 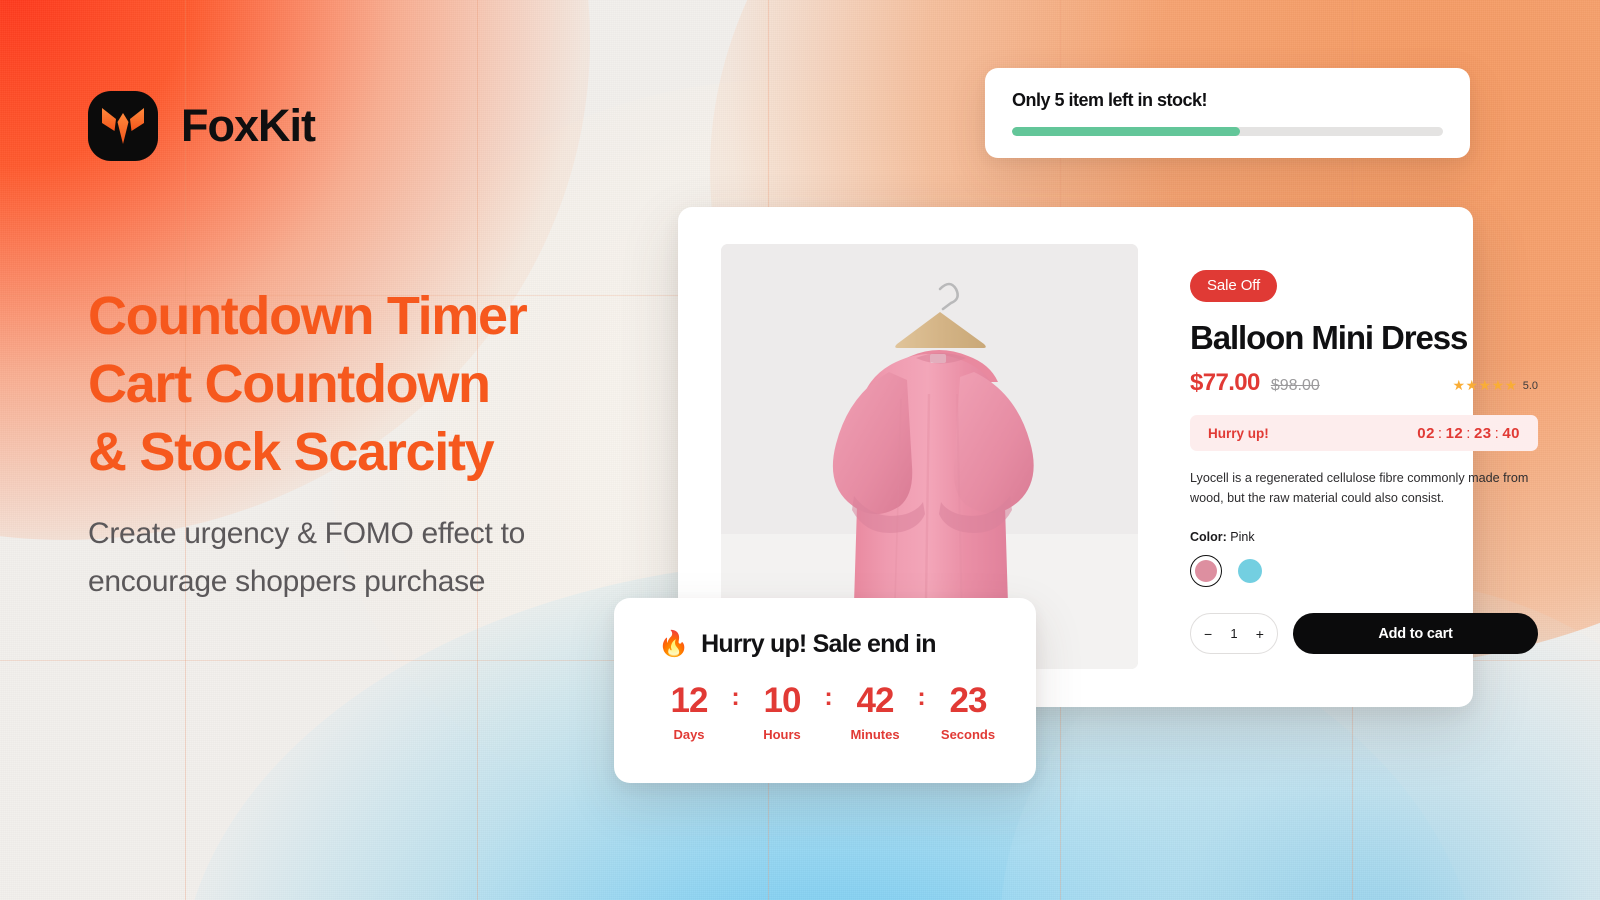 I want to click on countdown-days-label: Days, so click(x=689, y=734).